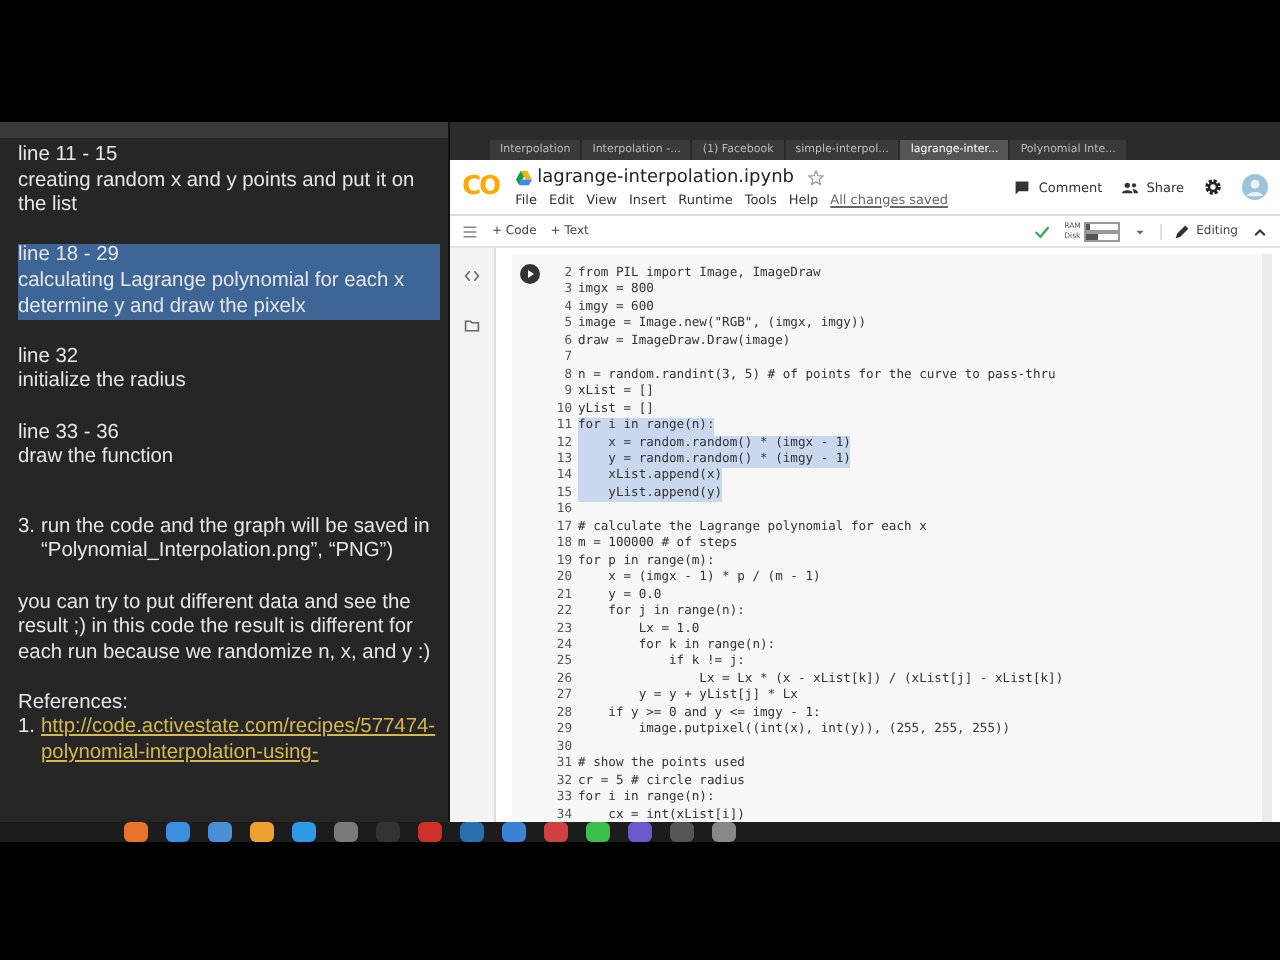 The height and width of the screenshot is (960, 1280). What do you see at coordinates (74, 704) in the screenshot?
I see `references-heading: References:` at bounding box center [74, 704].